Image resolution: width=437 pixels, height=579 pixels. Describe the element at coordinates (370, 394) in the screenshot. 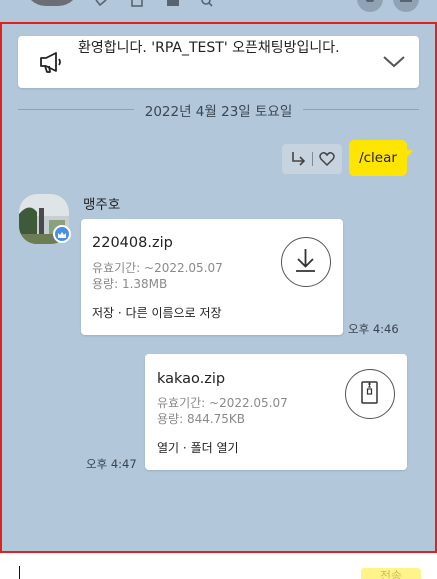

I see `zip-file-icon` at that location.